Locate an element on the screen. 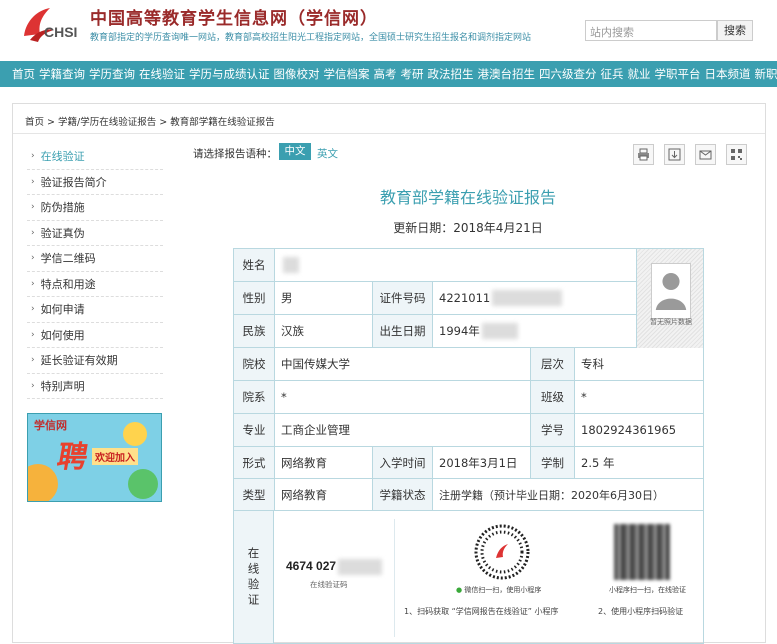 This screenshot has width=777, height=644. nav-item: 在线验证 is located at coordinates (162, 74).